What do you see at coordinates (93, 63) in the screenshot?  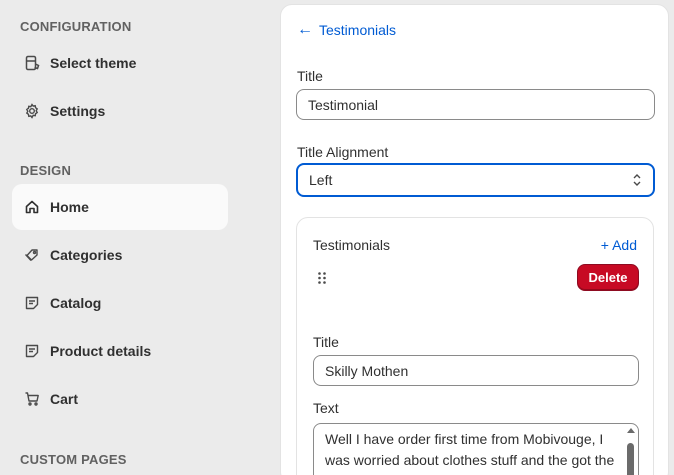 I see `sidebar-item-label: Select theme` at bounding box center [93, 63].